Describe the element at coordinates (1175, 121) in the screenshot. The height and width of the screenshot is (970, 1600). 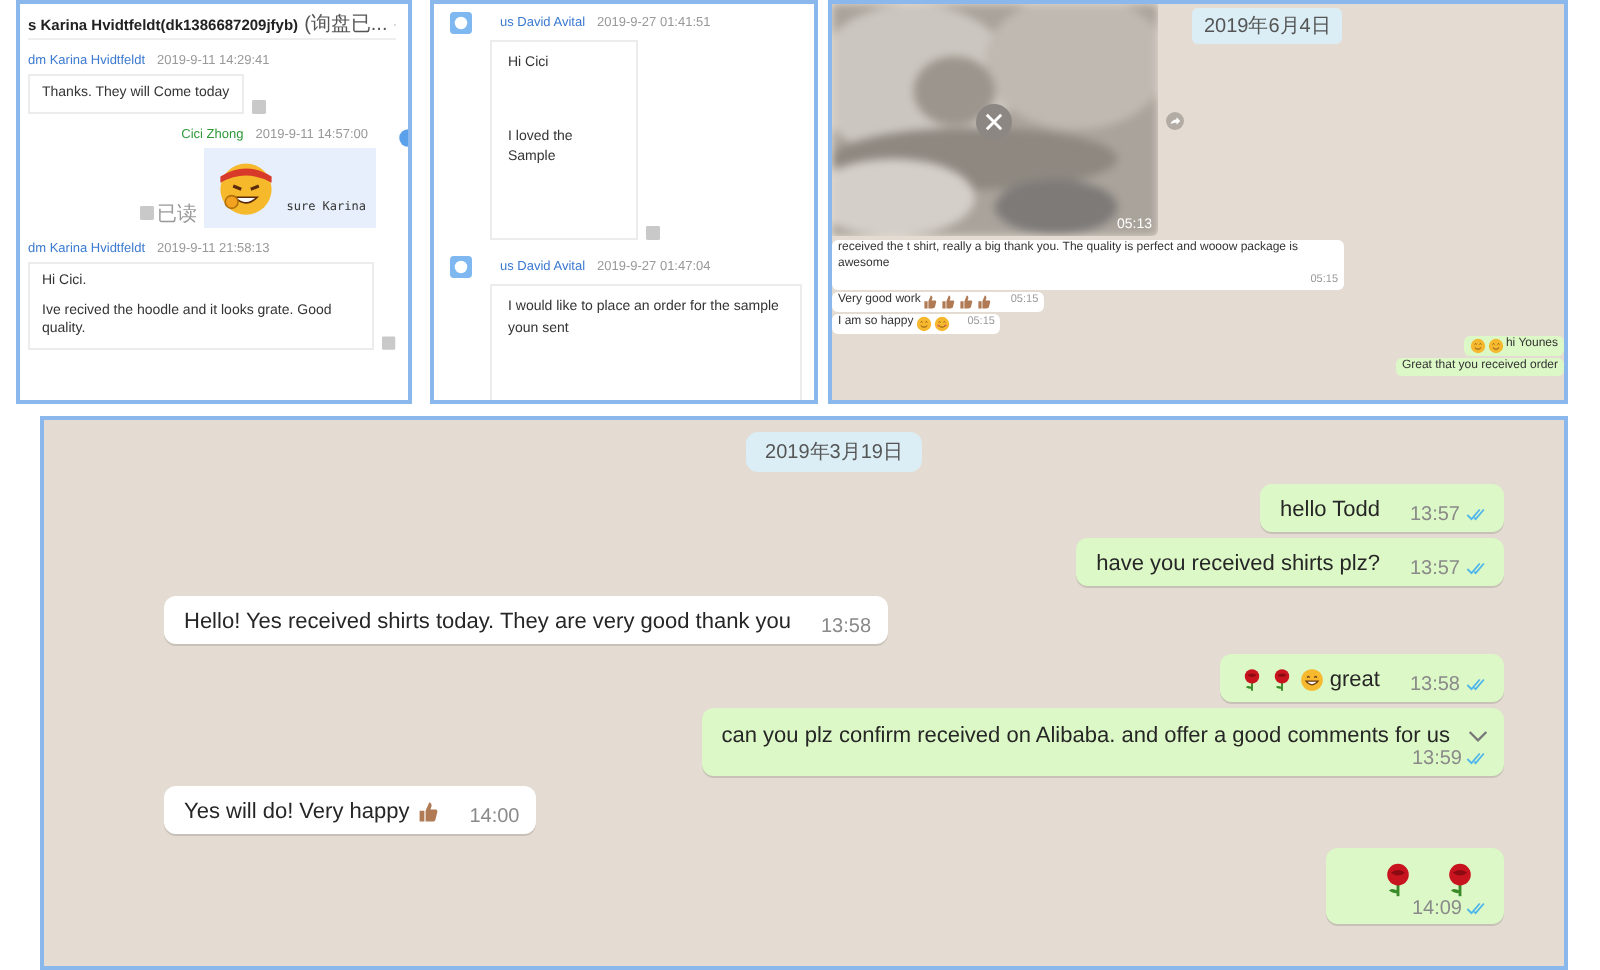
I see `forward-icon` at that location.